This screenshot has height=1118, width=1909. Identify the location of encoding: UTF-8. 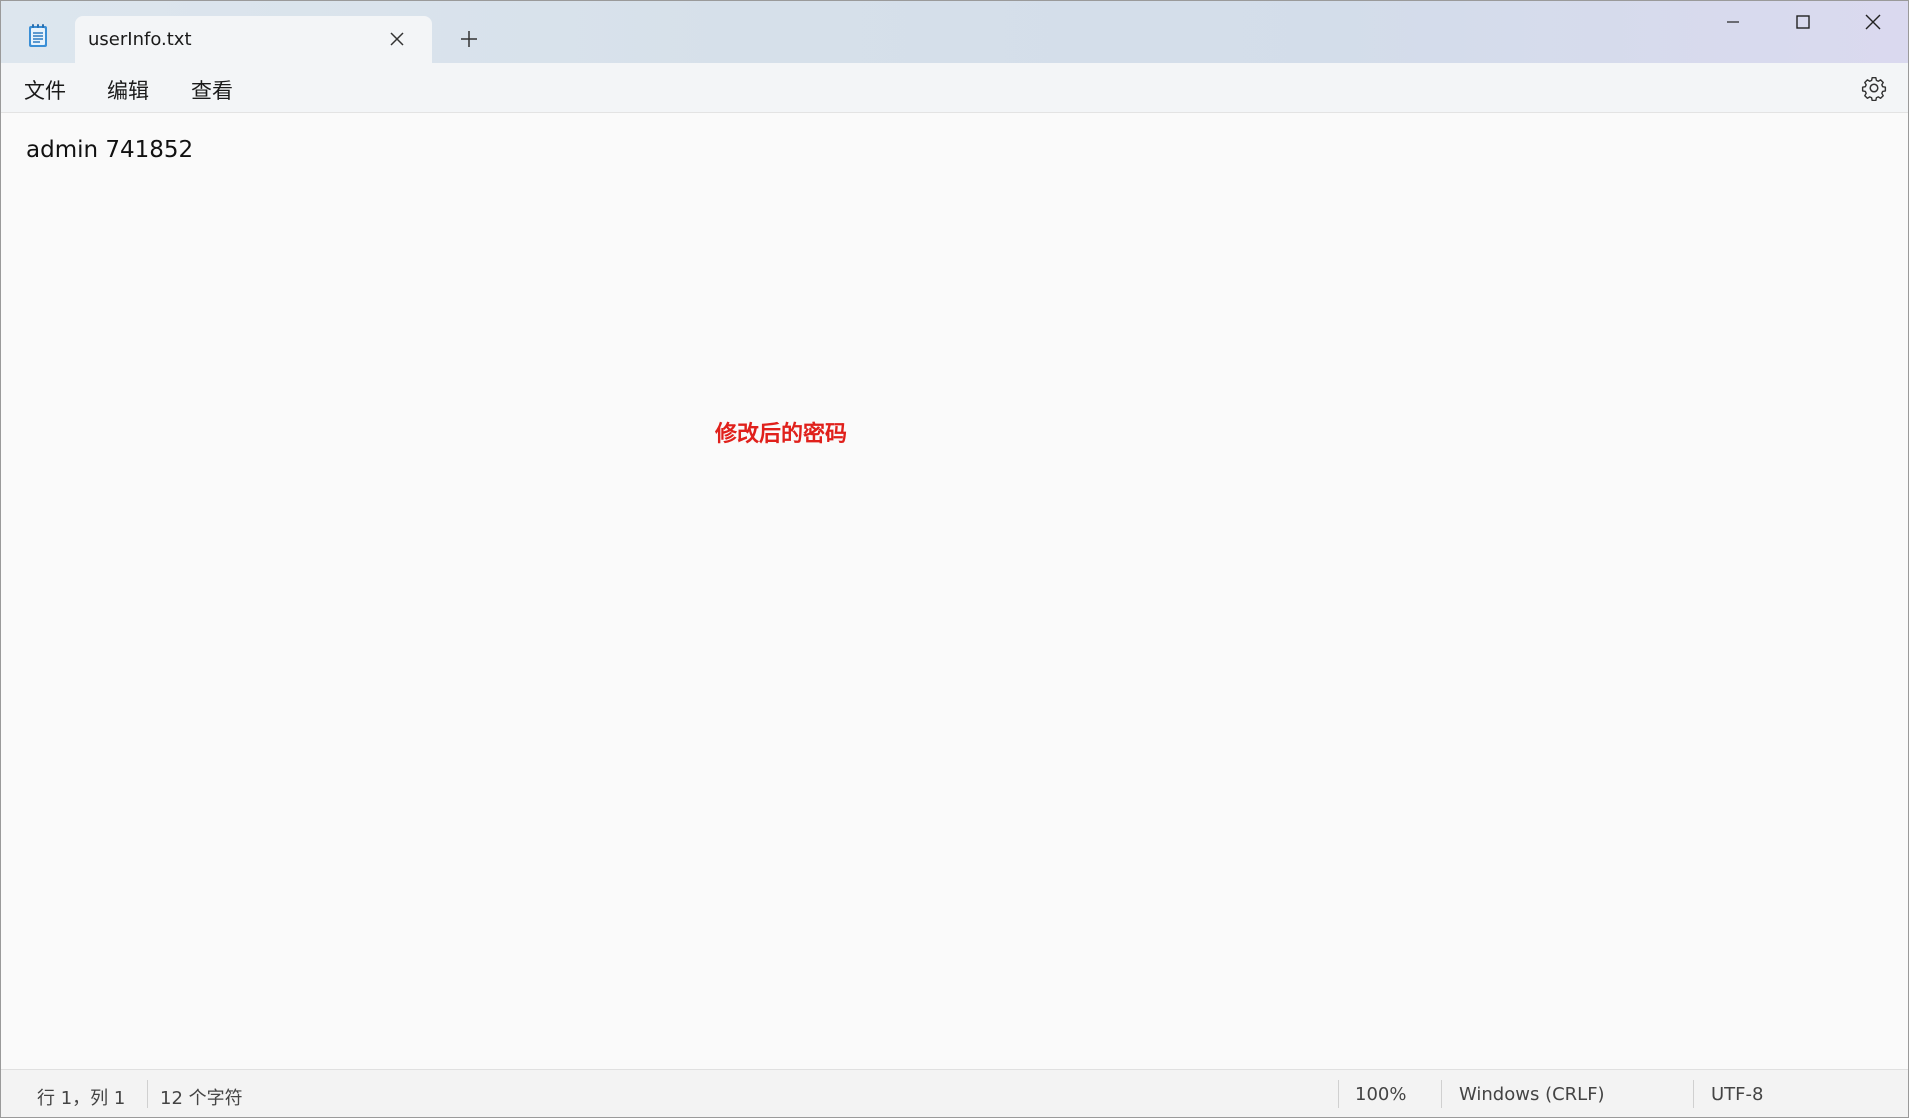
(1737, 1094).